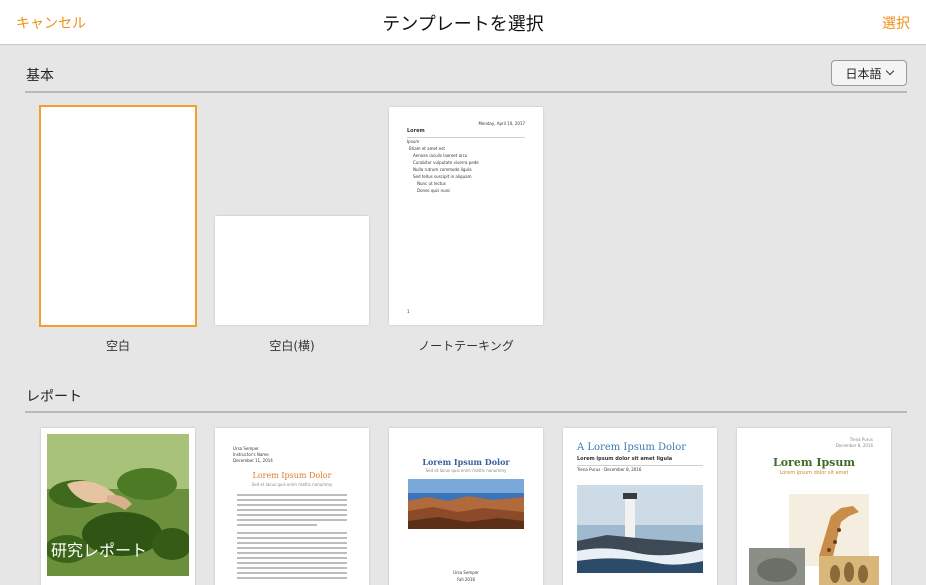  Describe the element at coordinates (118, 216) in the screenshot. I see `template-blank` at that location.